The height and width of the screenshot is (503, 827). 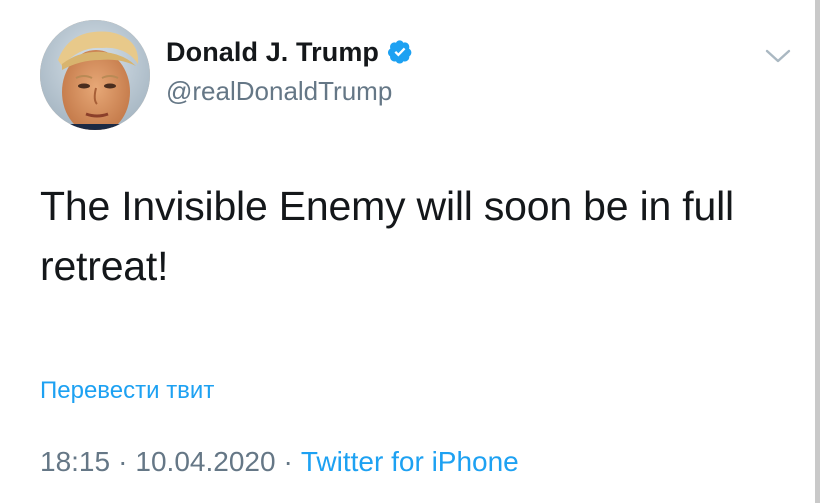 I want to click on avatar-image, so click(x=95, y=75).